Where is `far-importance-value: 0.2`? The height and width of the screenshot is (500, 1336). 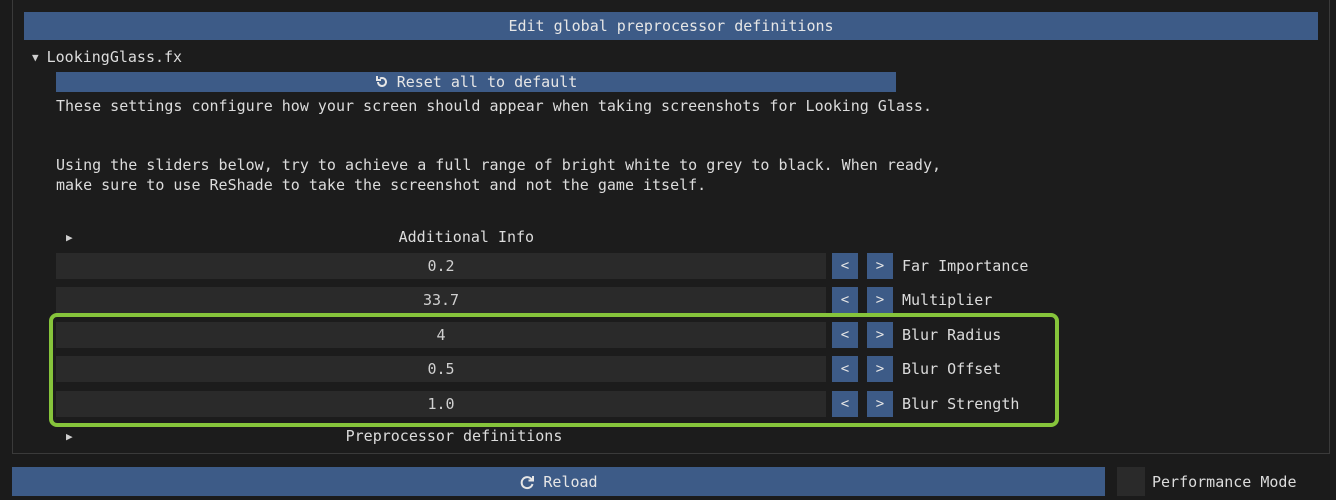 far-importance-value: 0.2 is located at coordinates (441, 266).